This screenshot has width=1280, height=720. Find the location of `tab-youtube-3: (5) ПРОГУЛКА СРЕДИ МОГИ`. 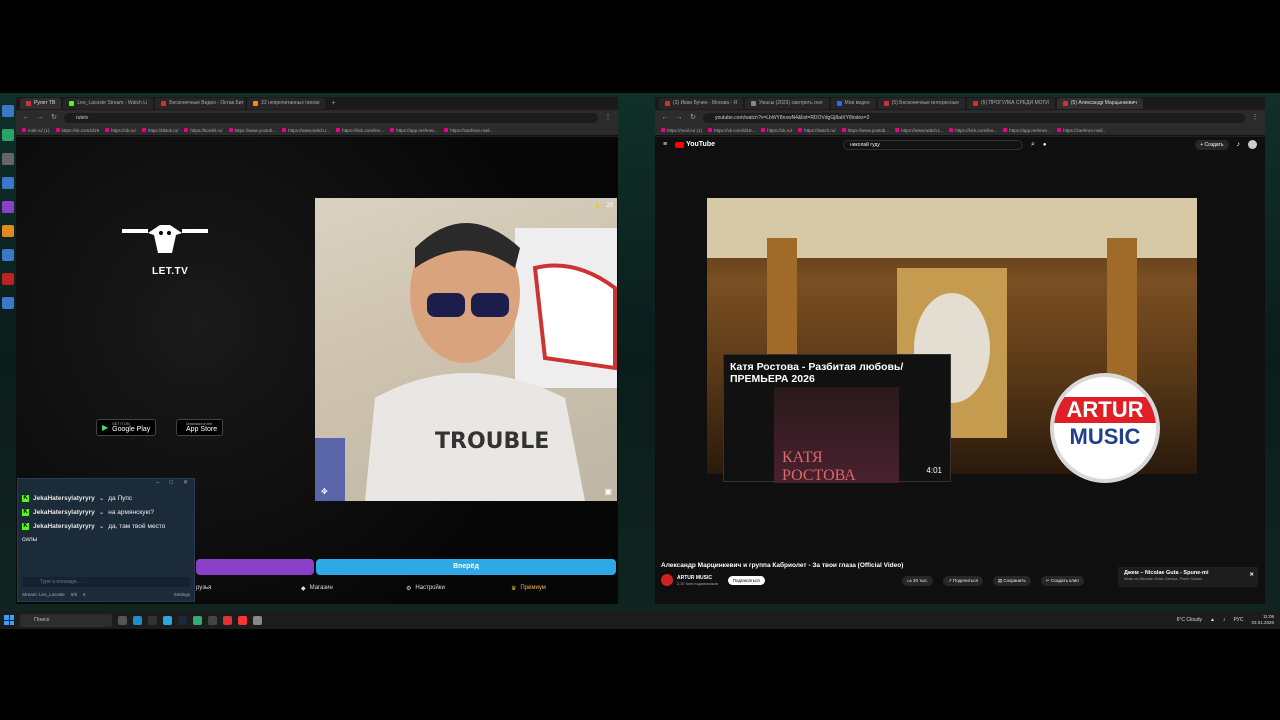

tab-youtube-3: (5) ПРОГУЛКА СРЕДИ МОГИ is located at coordinates (1011, 103).